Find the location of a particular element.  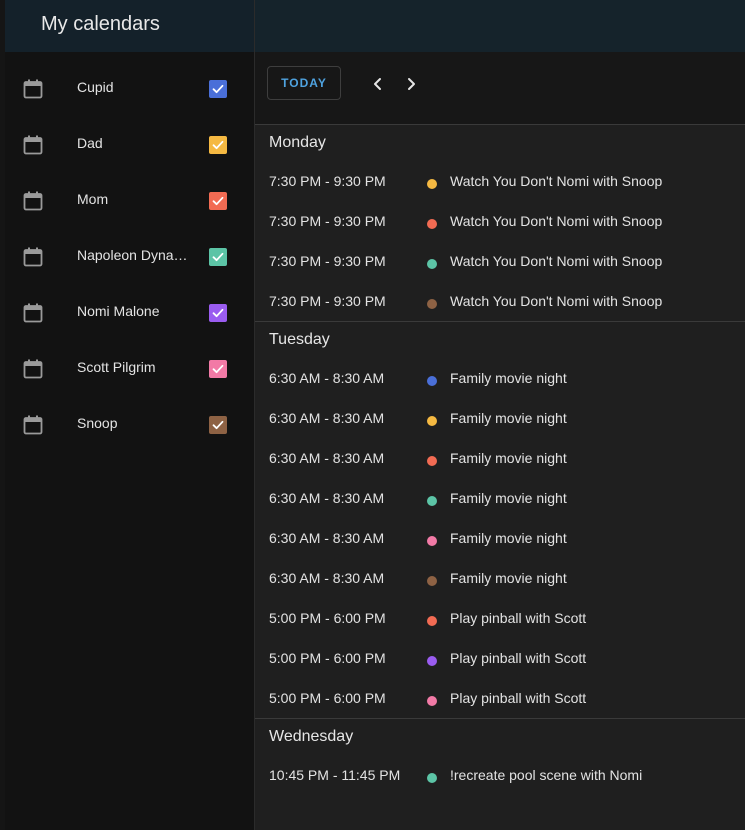

today-button: TODAY is located at coordinates (304, 83).